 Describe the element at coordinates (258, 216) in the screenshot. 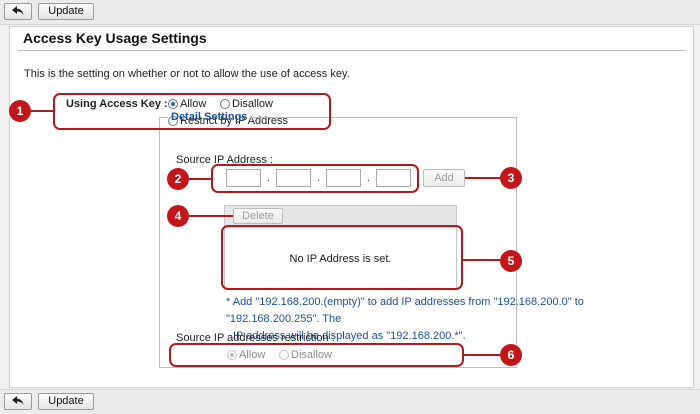

I see `delete-ip-button: Delete` at that location.